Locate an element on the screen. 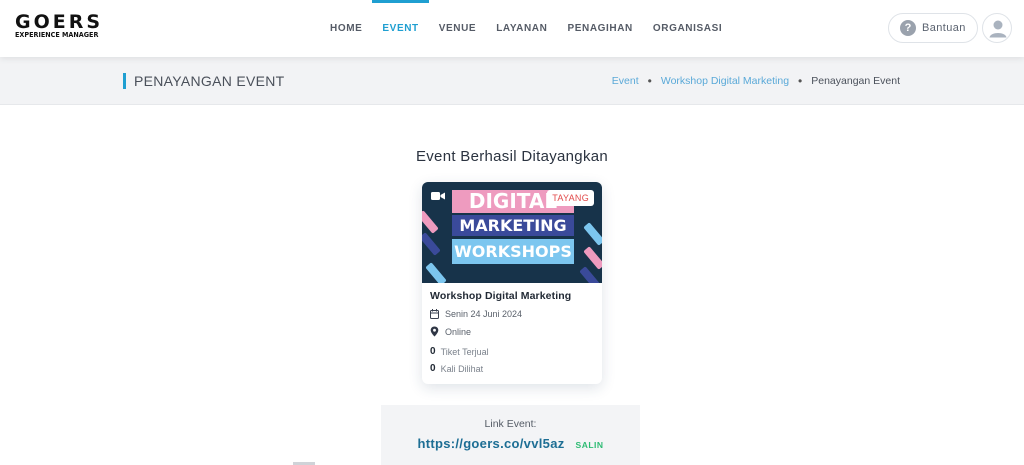  help-button: ? Bantuan is located at coordinates (933, 28).